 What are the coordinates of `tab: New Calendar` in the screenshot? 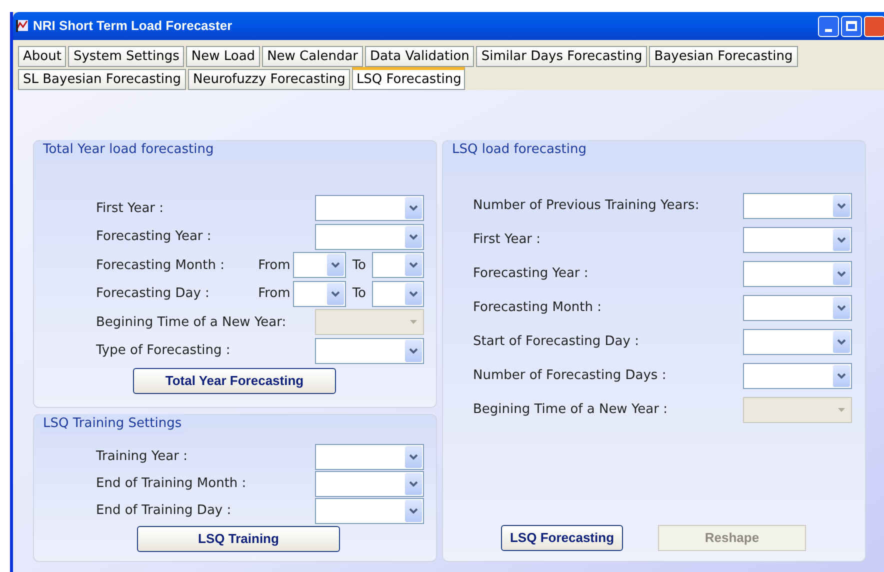 It's located at (313, 56).